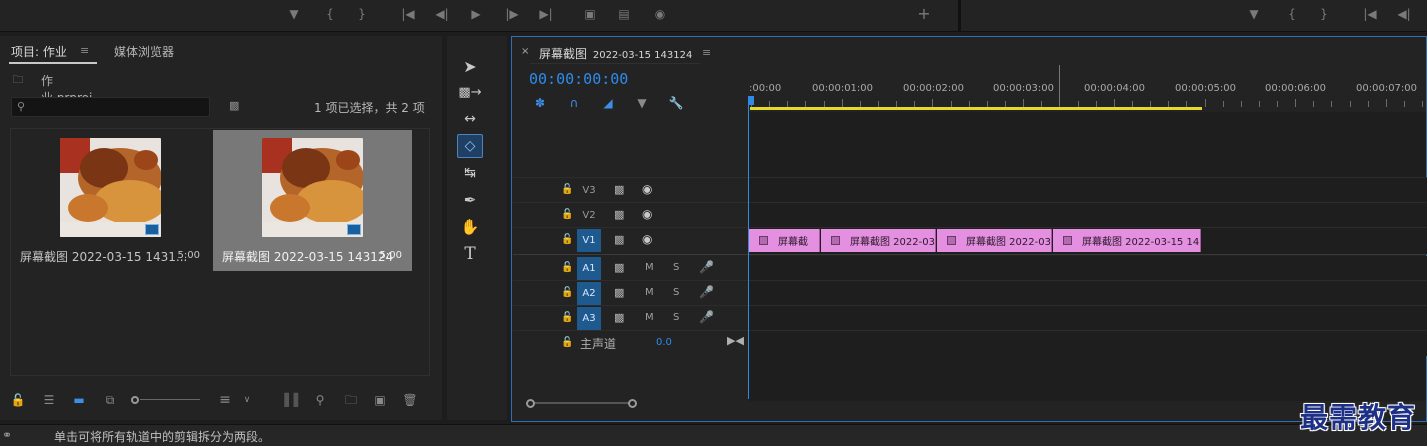 This screenshot has width=1427, height=446. What do you see at coordinates (976, 108) in the screenshot?
I see `work-area-bar` at bounding box center [976, 108].